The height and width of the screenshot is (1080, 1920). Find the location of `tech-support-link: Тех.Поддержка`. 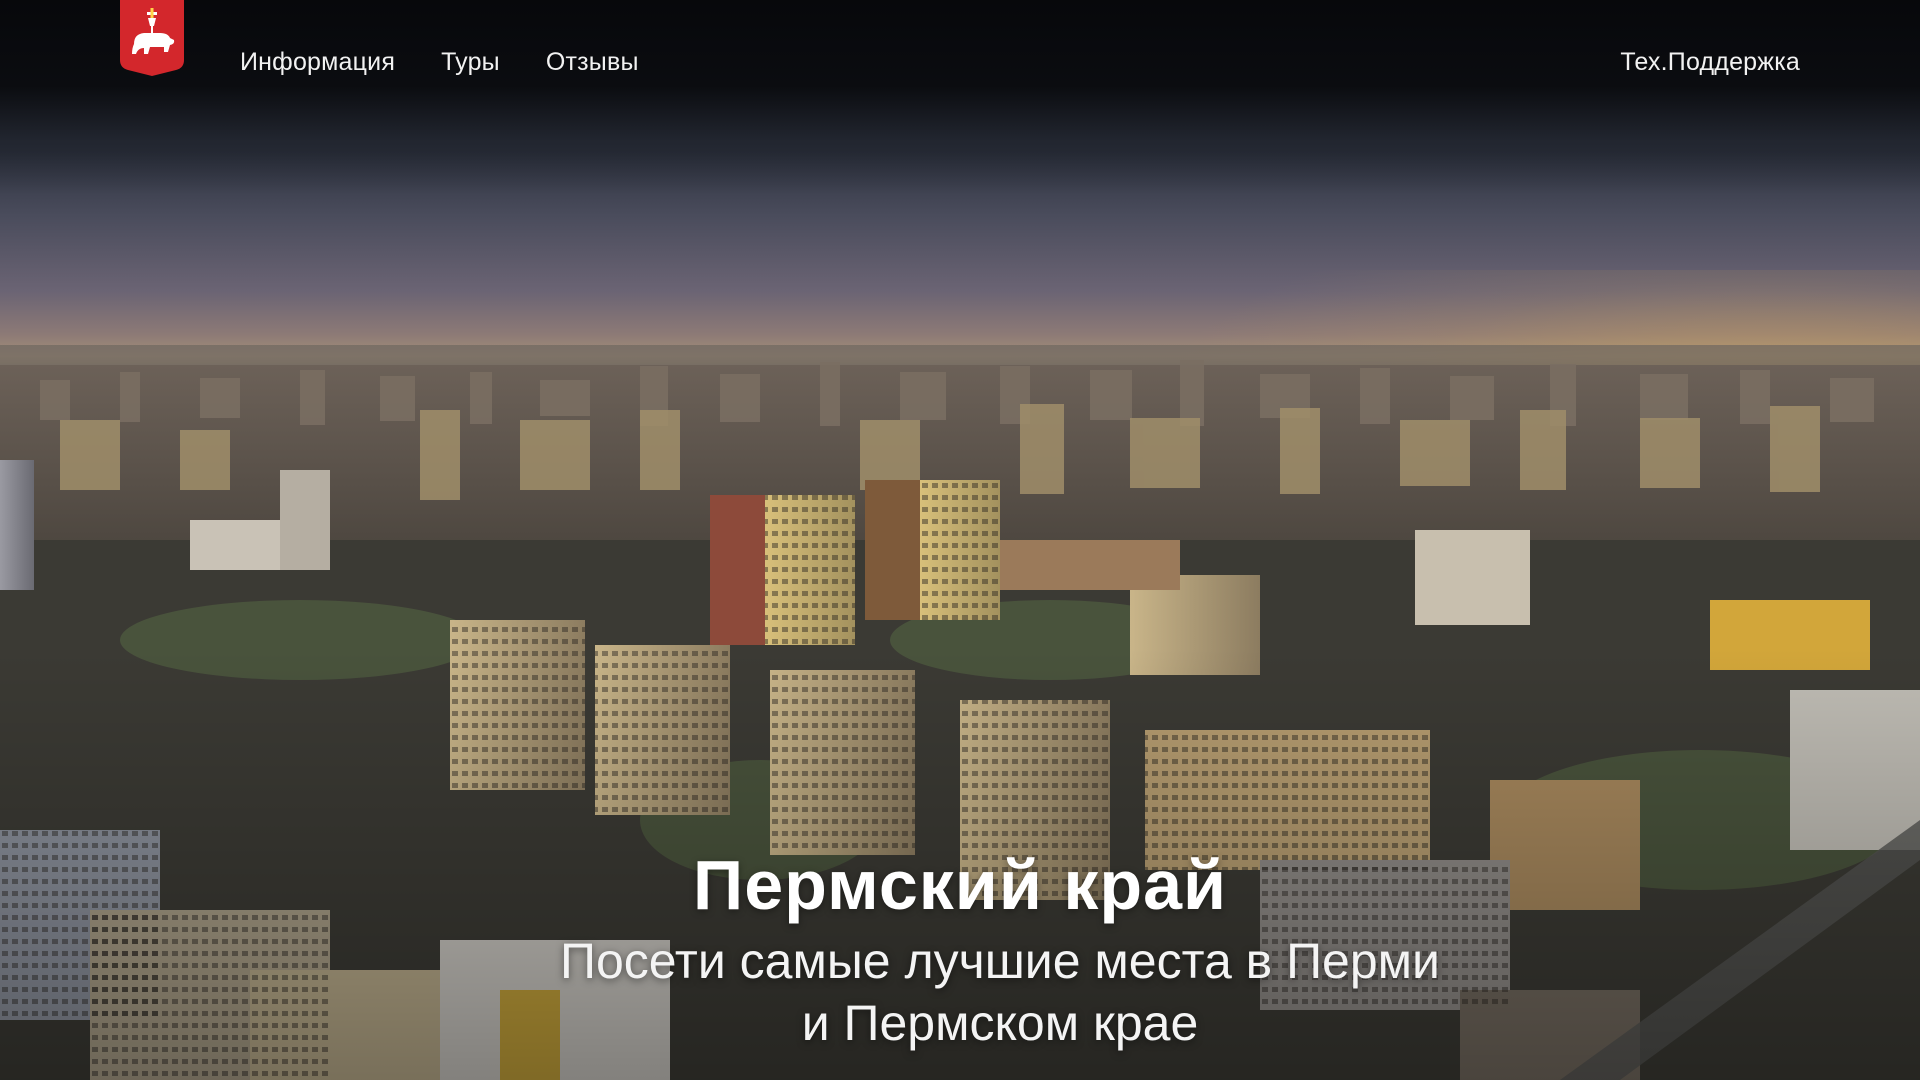

tech-support-link: Тех.Поддержка is located at coordinates (1710, 62).